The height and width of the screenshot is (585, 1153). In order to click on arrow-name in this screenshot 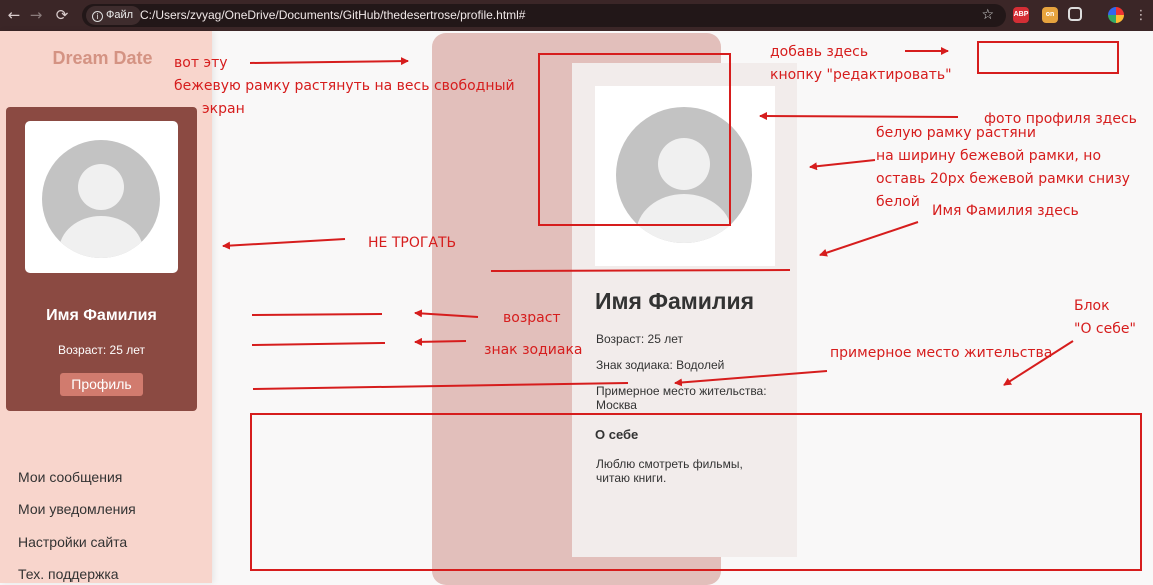, I will do `click(869, 239)`.